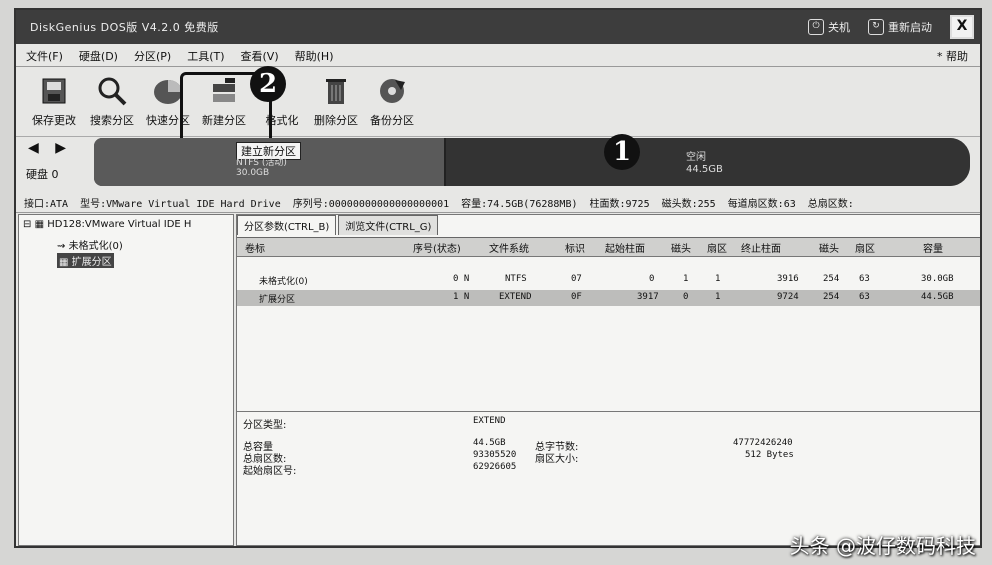 The width and height of the screenshot is (992, 565). Describe the element at coordinates (90, 244) in the screenshot. I see `tree-item-unformatted: ⇝ 未格式化(0)` at that location.